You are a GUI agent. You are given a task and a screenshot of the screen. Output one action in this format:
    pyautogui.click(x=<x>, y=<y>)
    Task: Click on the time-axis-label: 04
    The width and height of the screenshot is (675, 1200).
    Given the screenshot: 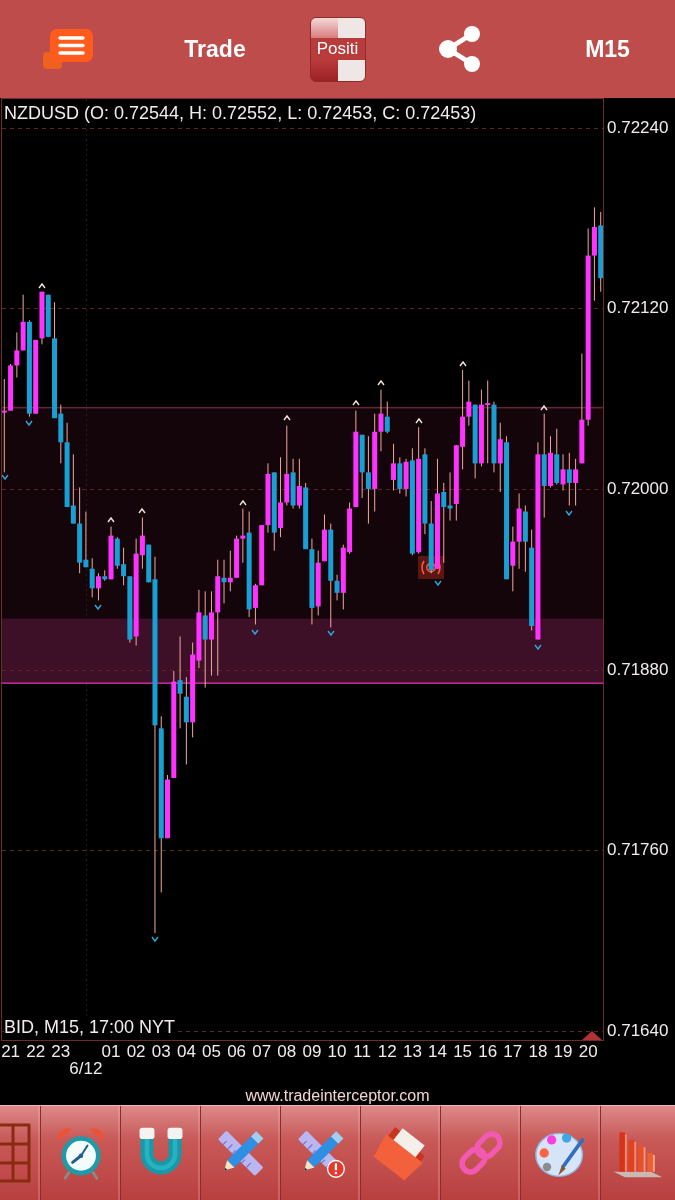 What is the action you would take?
    pyautogui.click(x=186, y=1051)
    